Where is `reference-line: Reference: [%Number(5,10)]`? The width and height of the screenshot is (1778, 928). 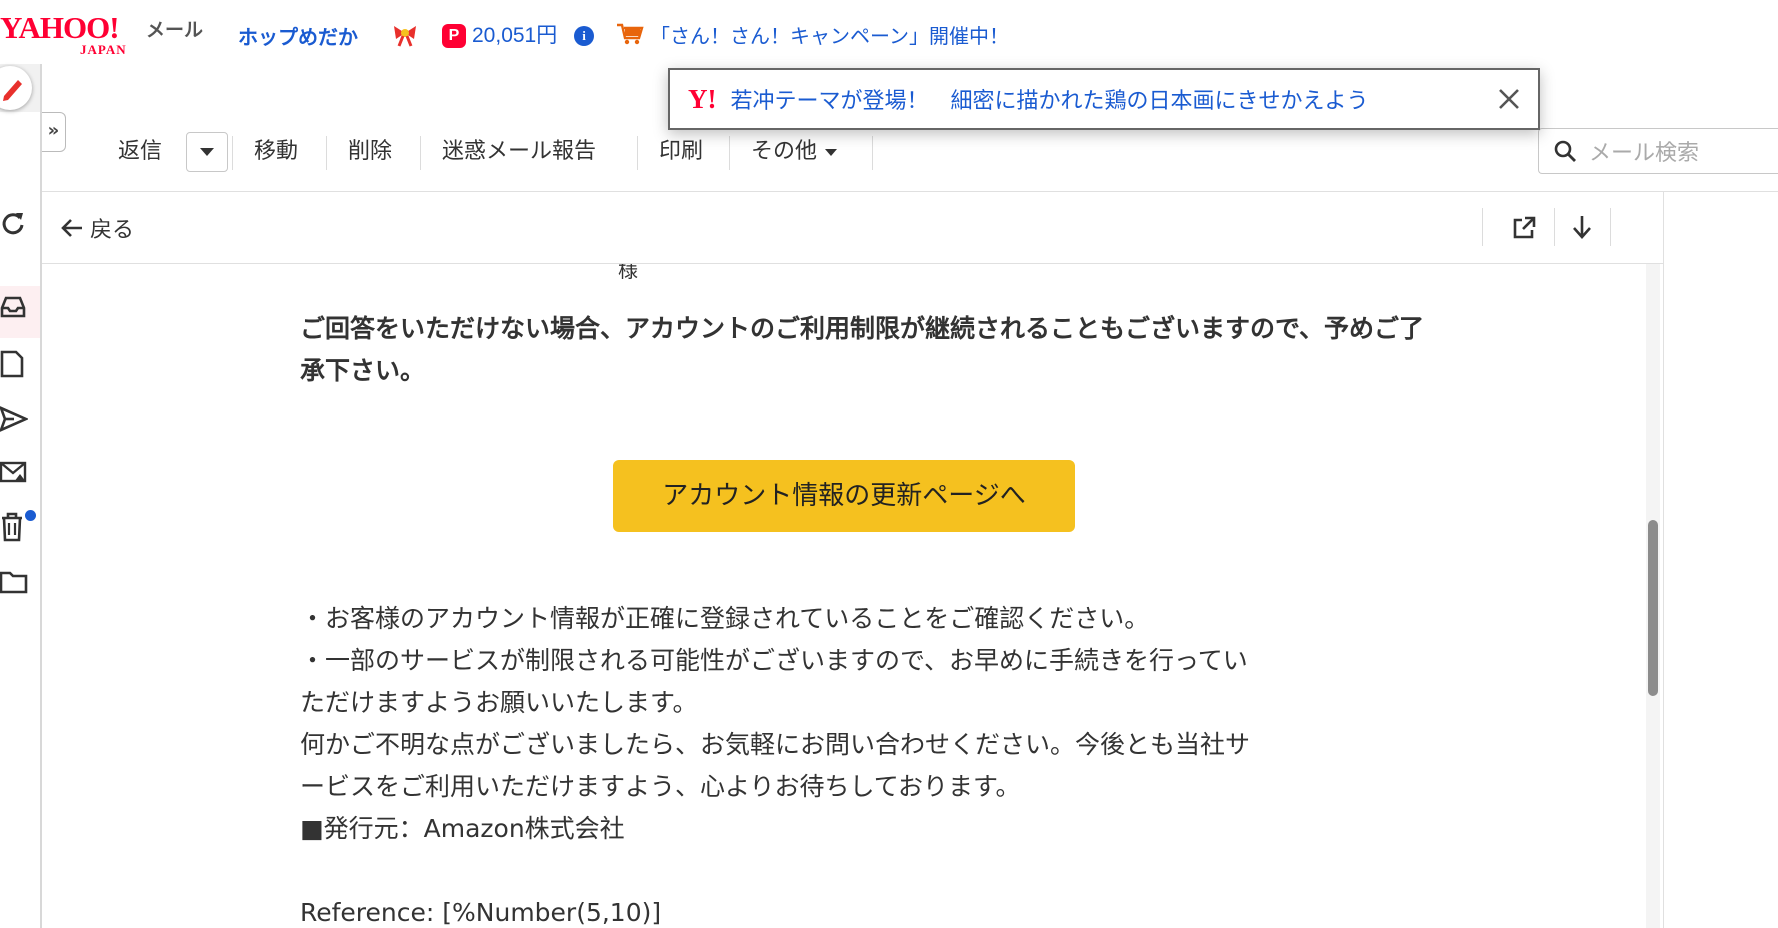 reference-line: Reference: [%Number(5,10)] is located at coordinates (481, 912).